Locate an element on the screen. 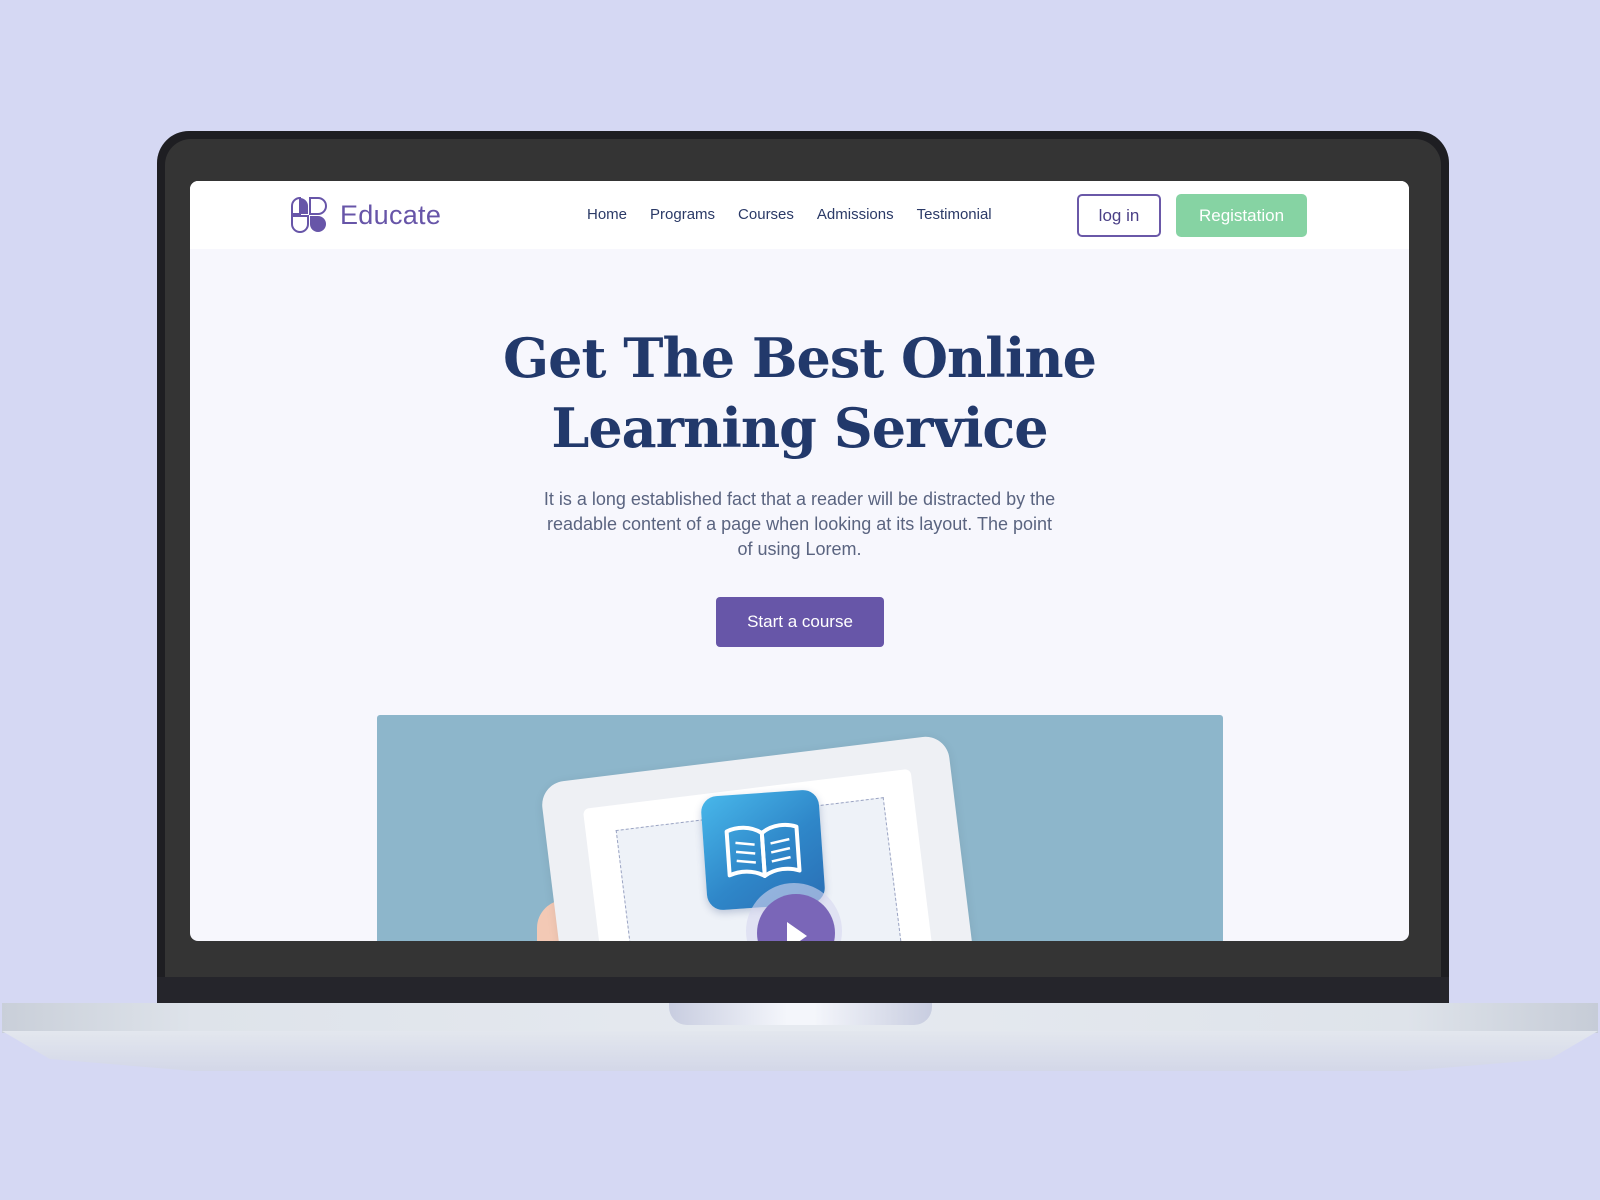  nav-link-testimonial: Testimonial is located at coordinates (954, 214).